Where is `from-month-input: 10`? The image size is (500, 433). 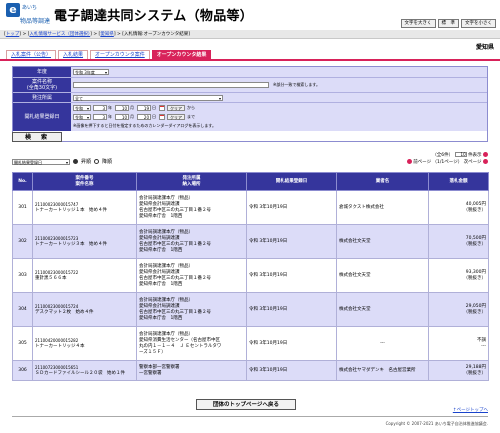
from-month-input: 10 is located at coordinates (122, 108).